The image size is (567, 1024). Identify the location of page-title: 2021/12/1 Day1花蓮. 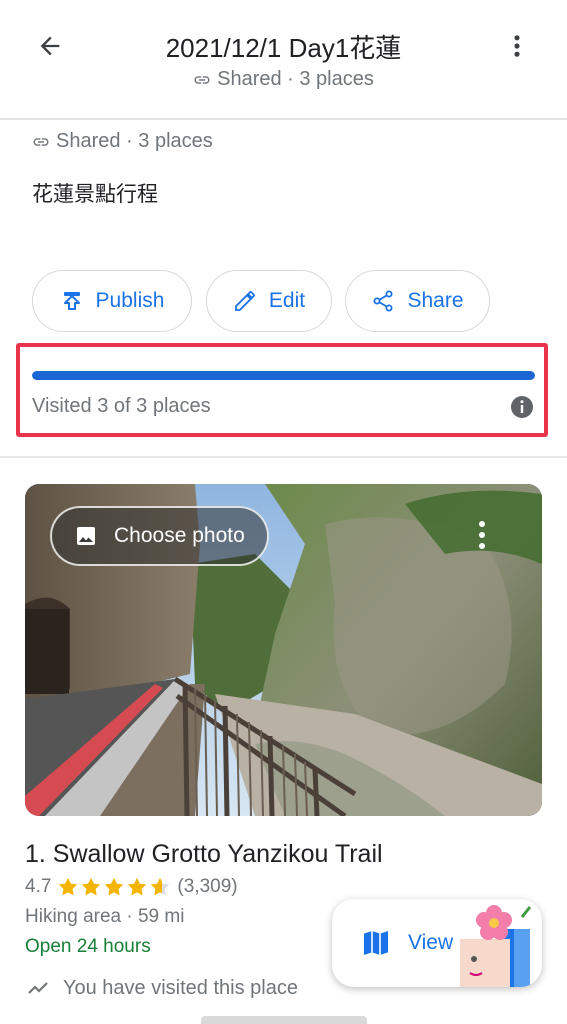
(283, 48).